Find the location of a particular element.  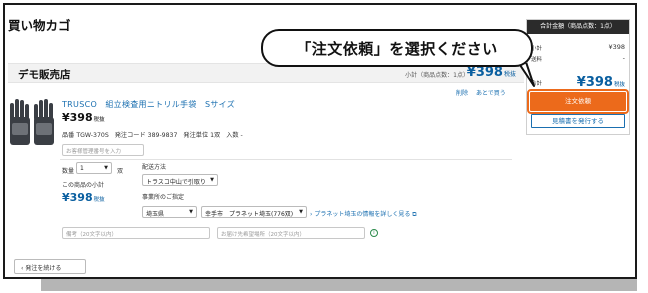

office-info-link-label: プラネット埼玉の情報を詳しく見る is located at coordinates (362, 214).